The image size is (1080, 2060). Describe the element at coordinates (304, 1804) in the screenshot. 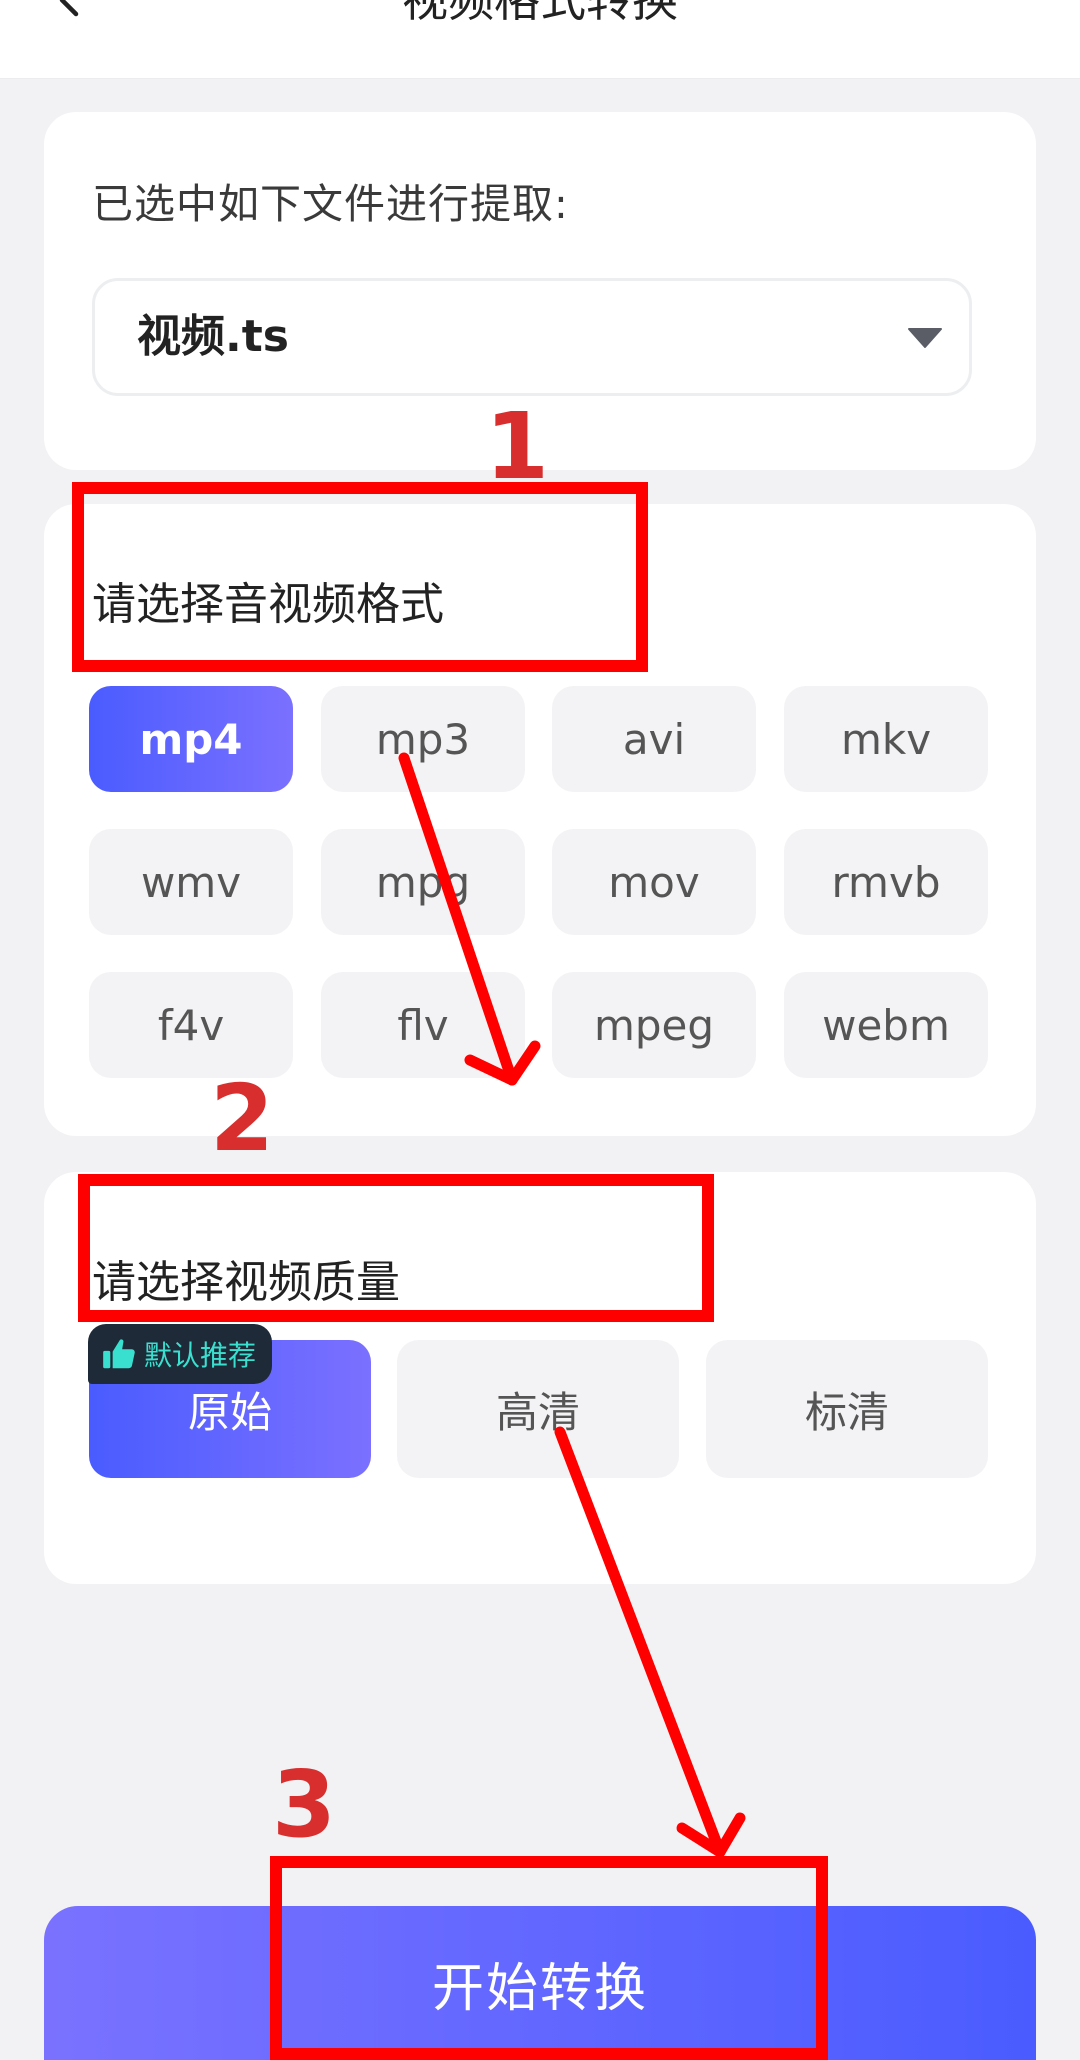

I see `annotation-step-3: 3` at that location.